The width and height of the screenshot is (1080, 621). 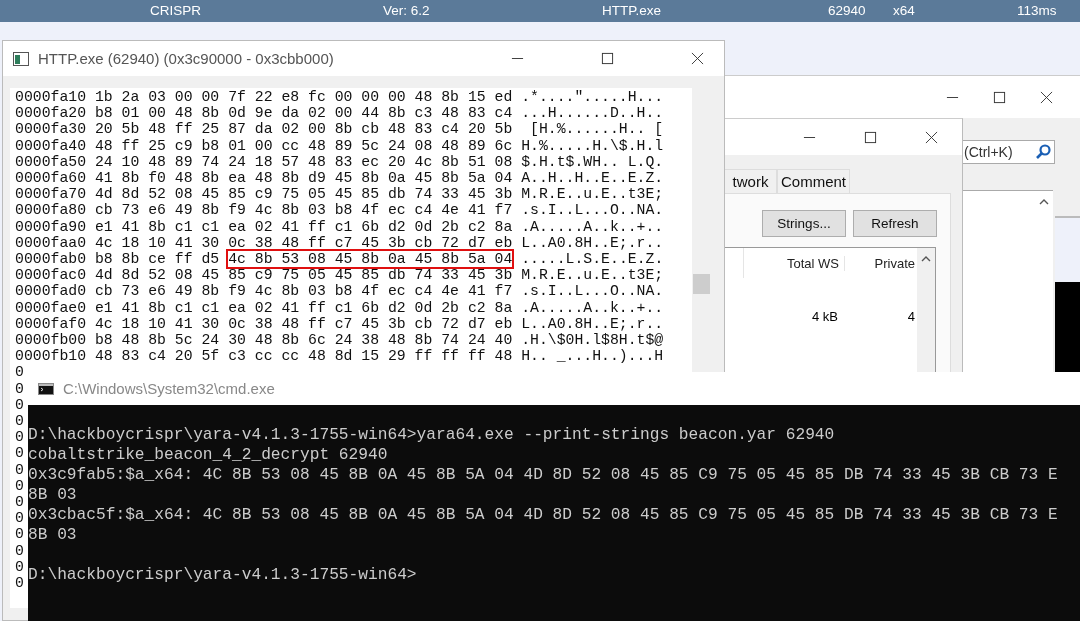 I want to click on hex-bytes: 48 83 c4 20 5f c3 cc cc 48 8d 15 29 ff ff ff 48, so click(x=303, y=356).